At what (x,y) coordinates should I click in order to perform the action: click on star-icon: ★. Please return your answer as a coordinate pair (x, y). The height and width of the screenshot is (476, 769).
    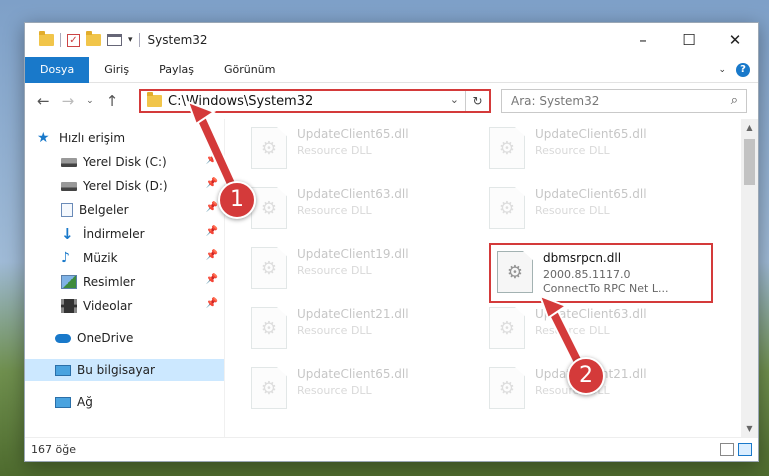
    Looking at the image, I should click on (43, 138).